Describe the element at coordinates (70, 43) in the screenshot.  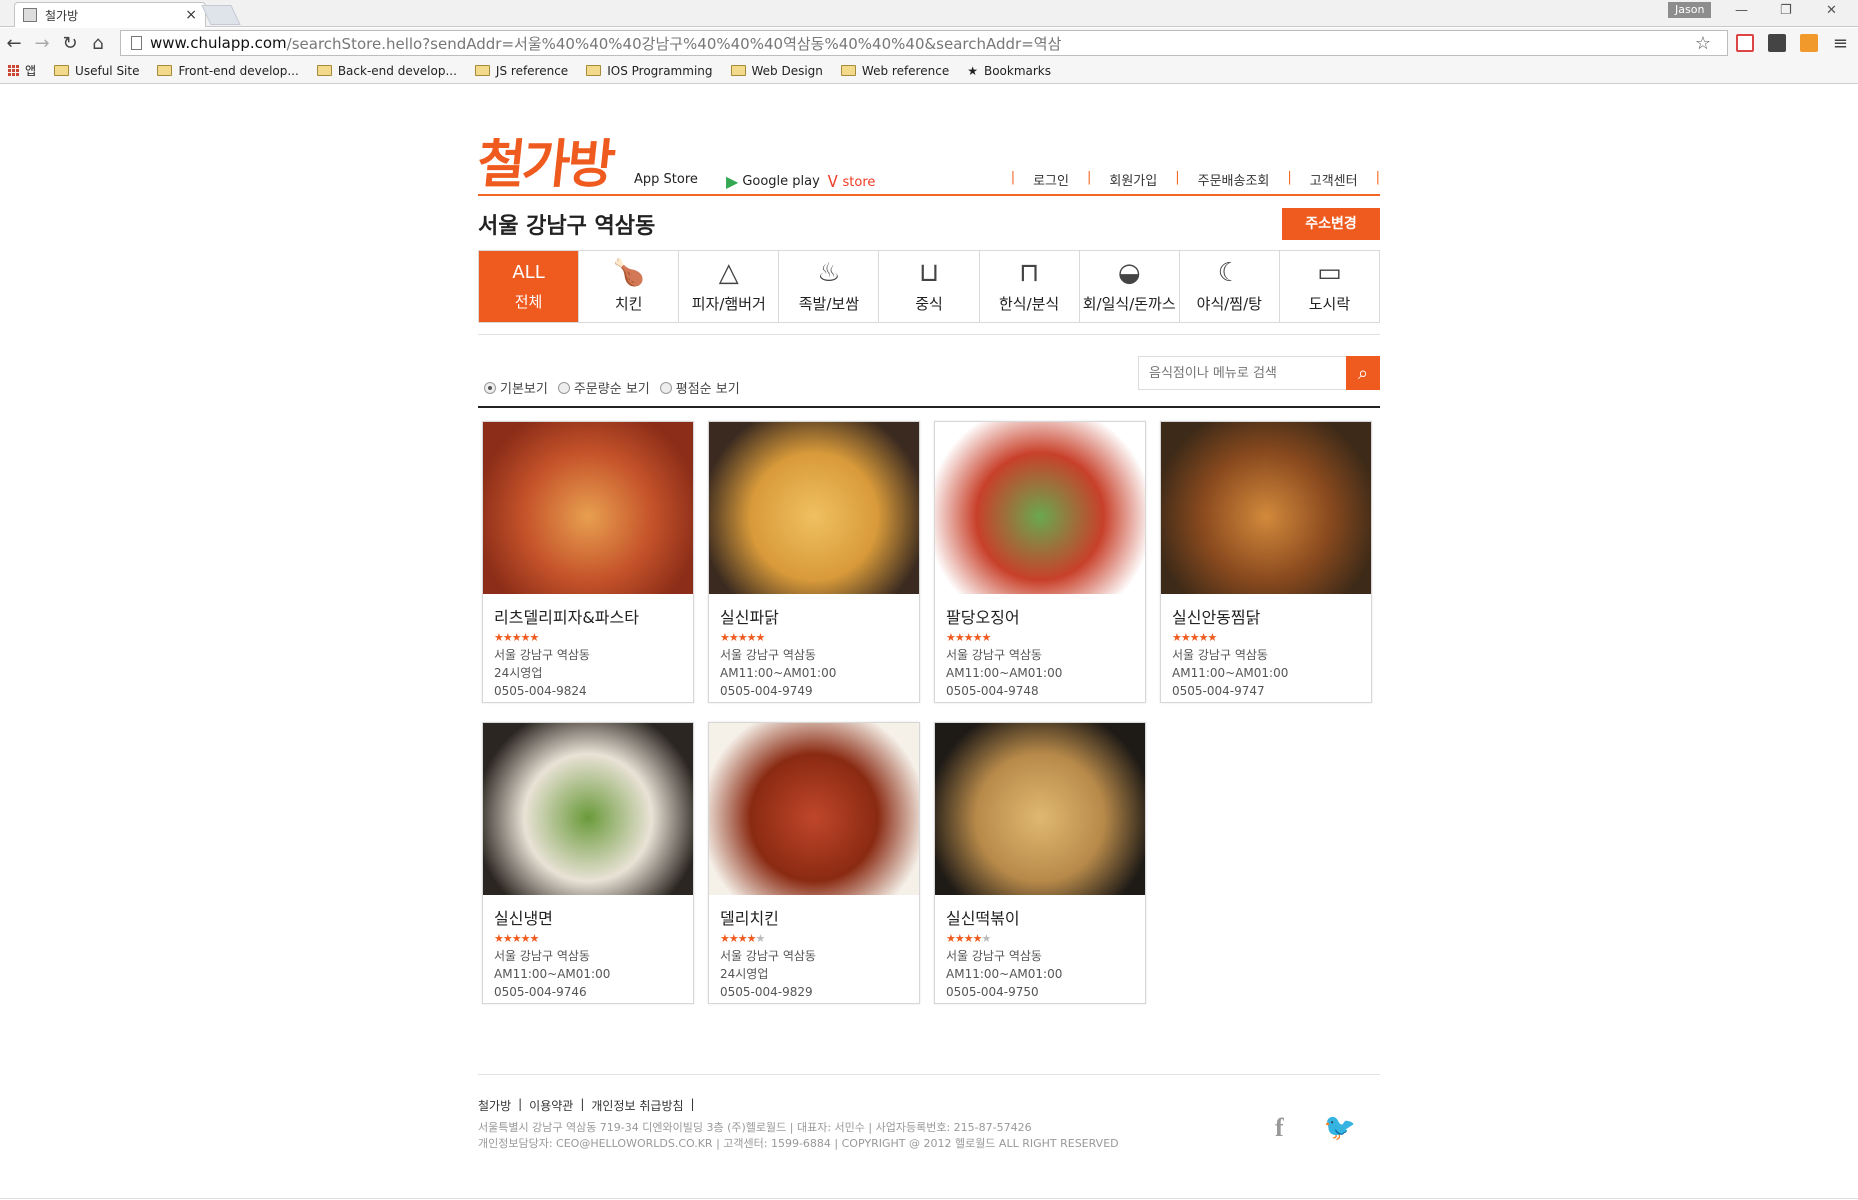
I see `reload-icon: ↻` at that location.